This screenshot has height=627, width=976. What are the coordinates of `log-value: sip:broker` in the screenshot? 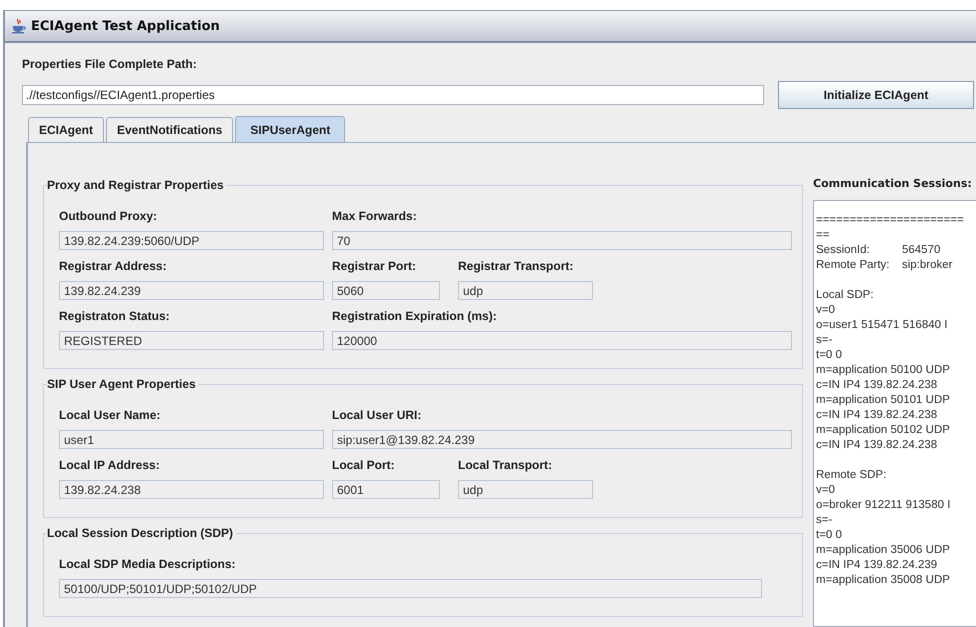 It's located at (927, 265).